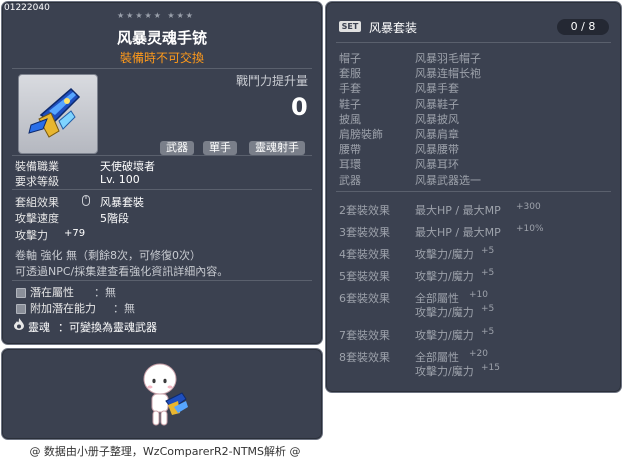  What do you see at coordinates (177, 148) in the screenshot?
I see `tag-weapon: 武器` at bounding box center [177, 148].